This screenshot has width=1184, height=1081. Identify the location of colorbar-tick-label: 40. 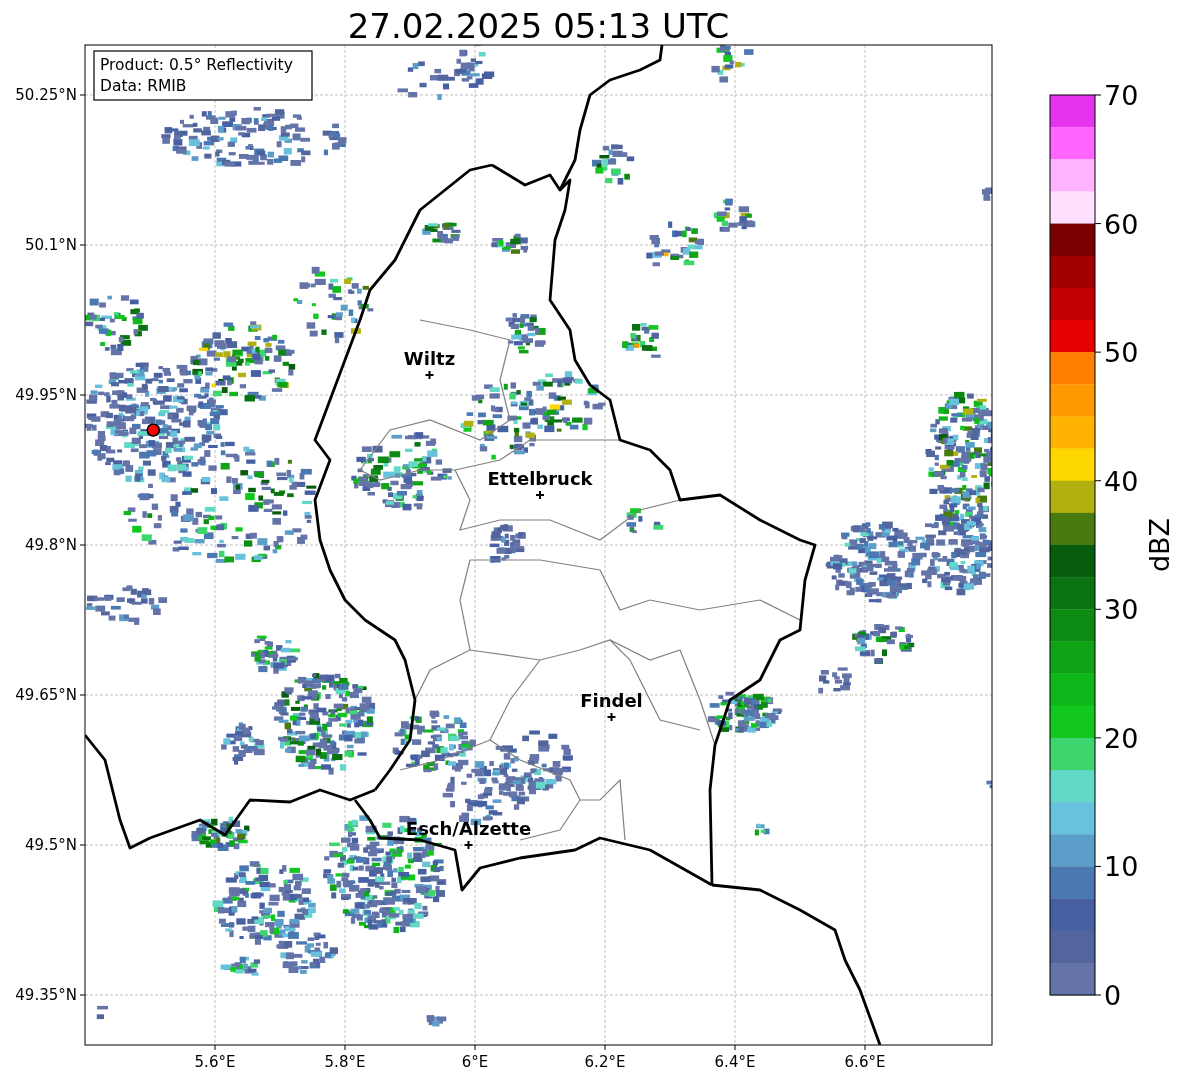
(1121, 481).